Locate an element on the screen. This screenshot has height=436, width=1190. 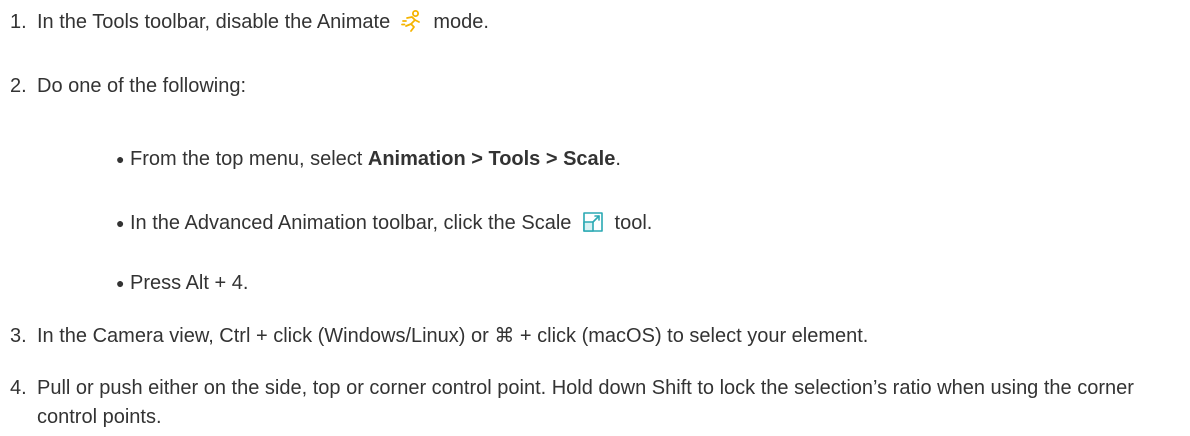
step-text: Do one of the following: is located at coordinates (142, 86).